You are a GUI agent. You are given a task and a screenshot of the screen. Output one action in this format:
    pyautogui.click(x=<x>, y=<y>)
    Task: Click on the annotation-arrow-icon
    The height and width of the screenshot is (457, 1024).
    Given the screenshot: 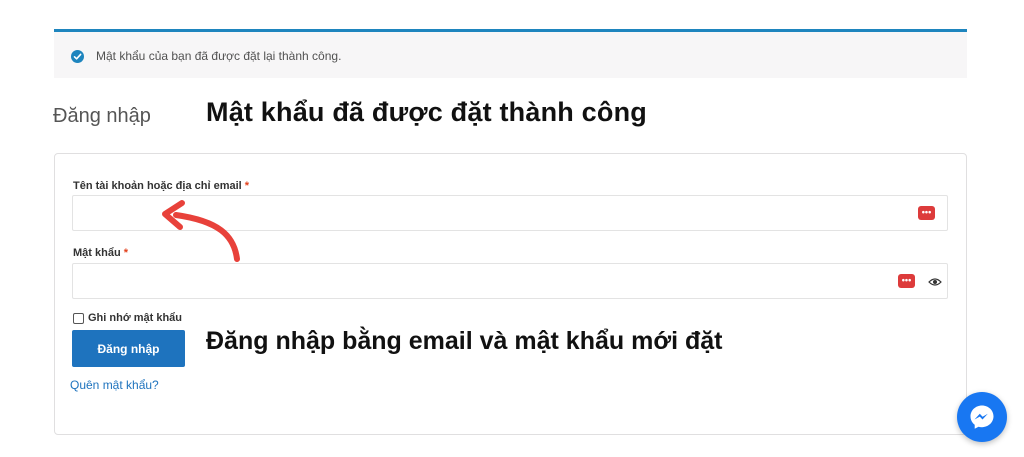 What is the action you would take?
    pyautogui.click(x=201, y=231)
    